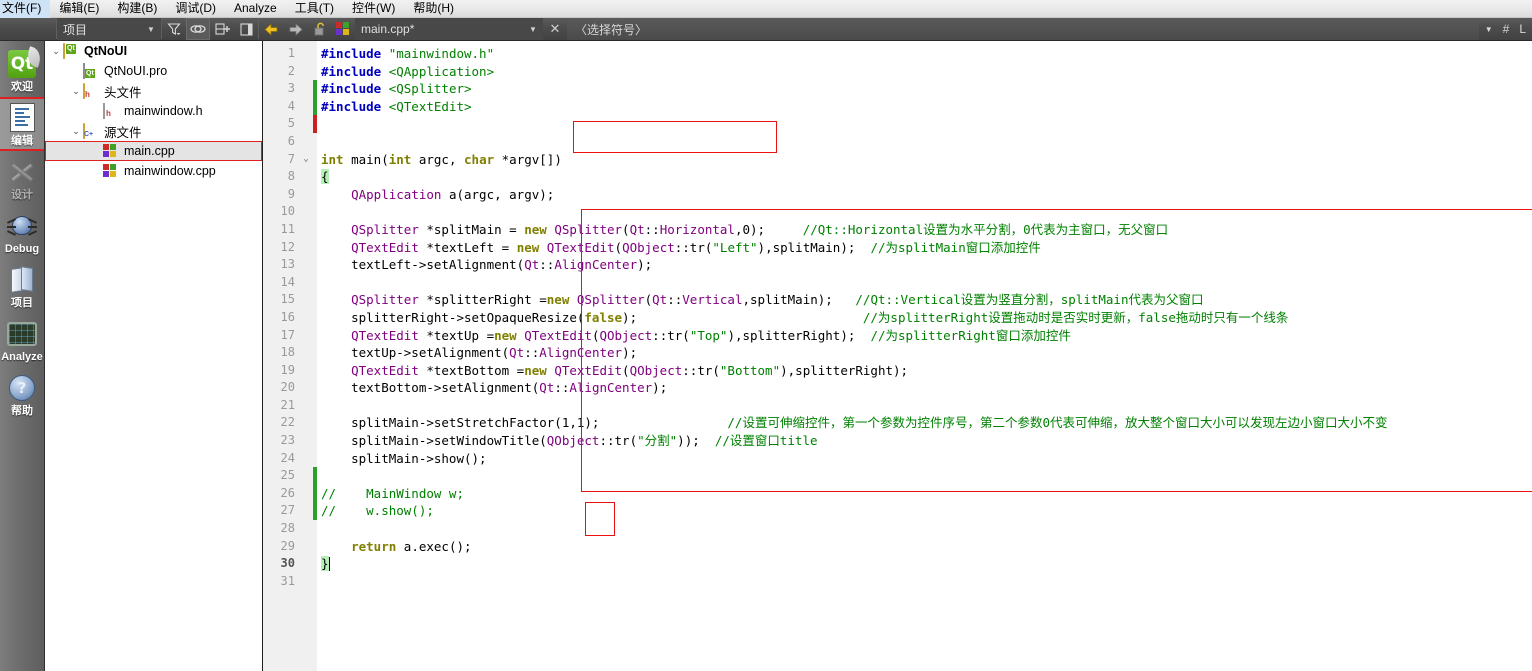 The image size is (1532, 671). I want to click on tree-item-qtnoui: ⌄ QtNoUI, so click(153, 51).